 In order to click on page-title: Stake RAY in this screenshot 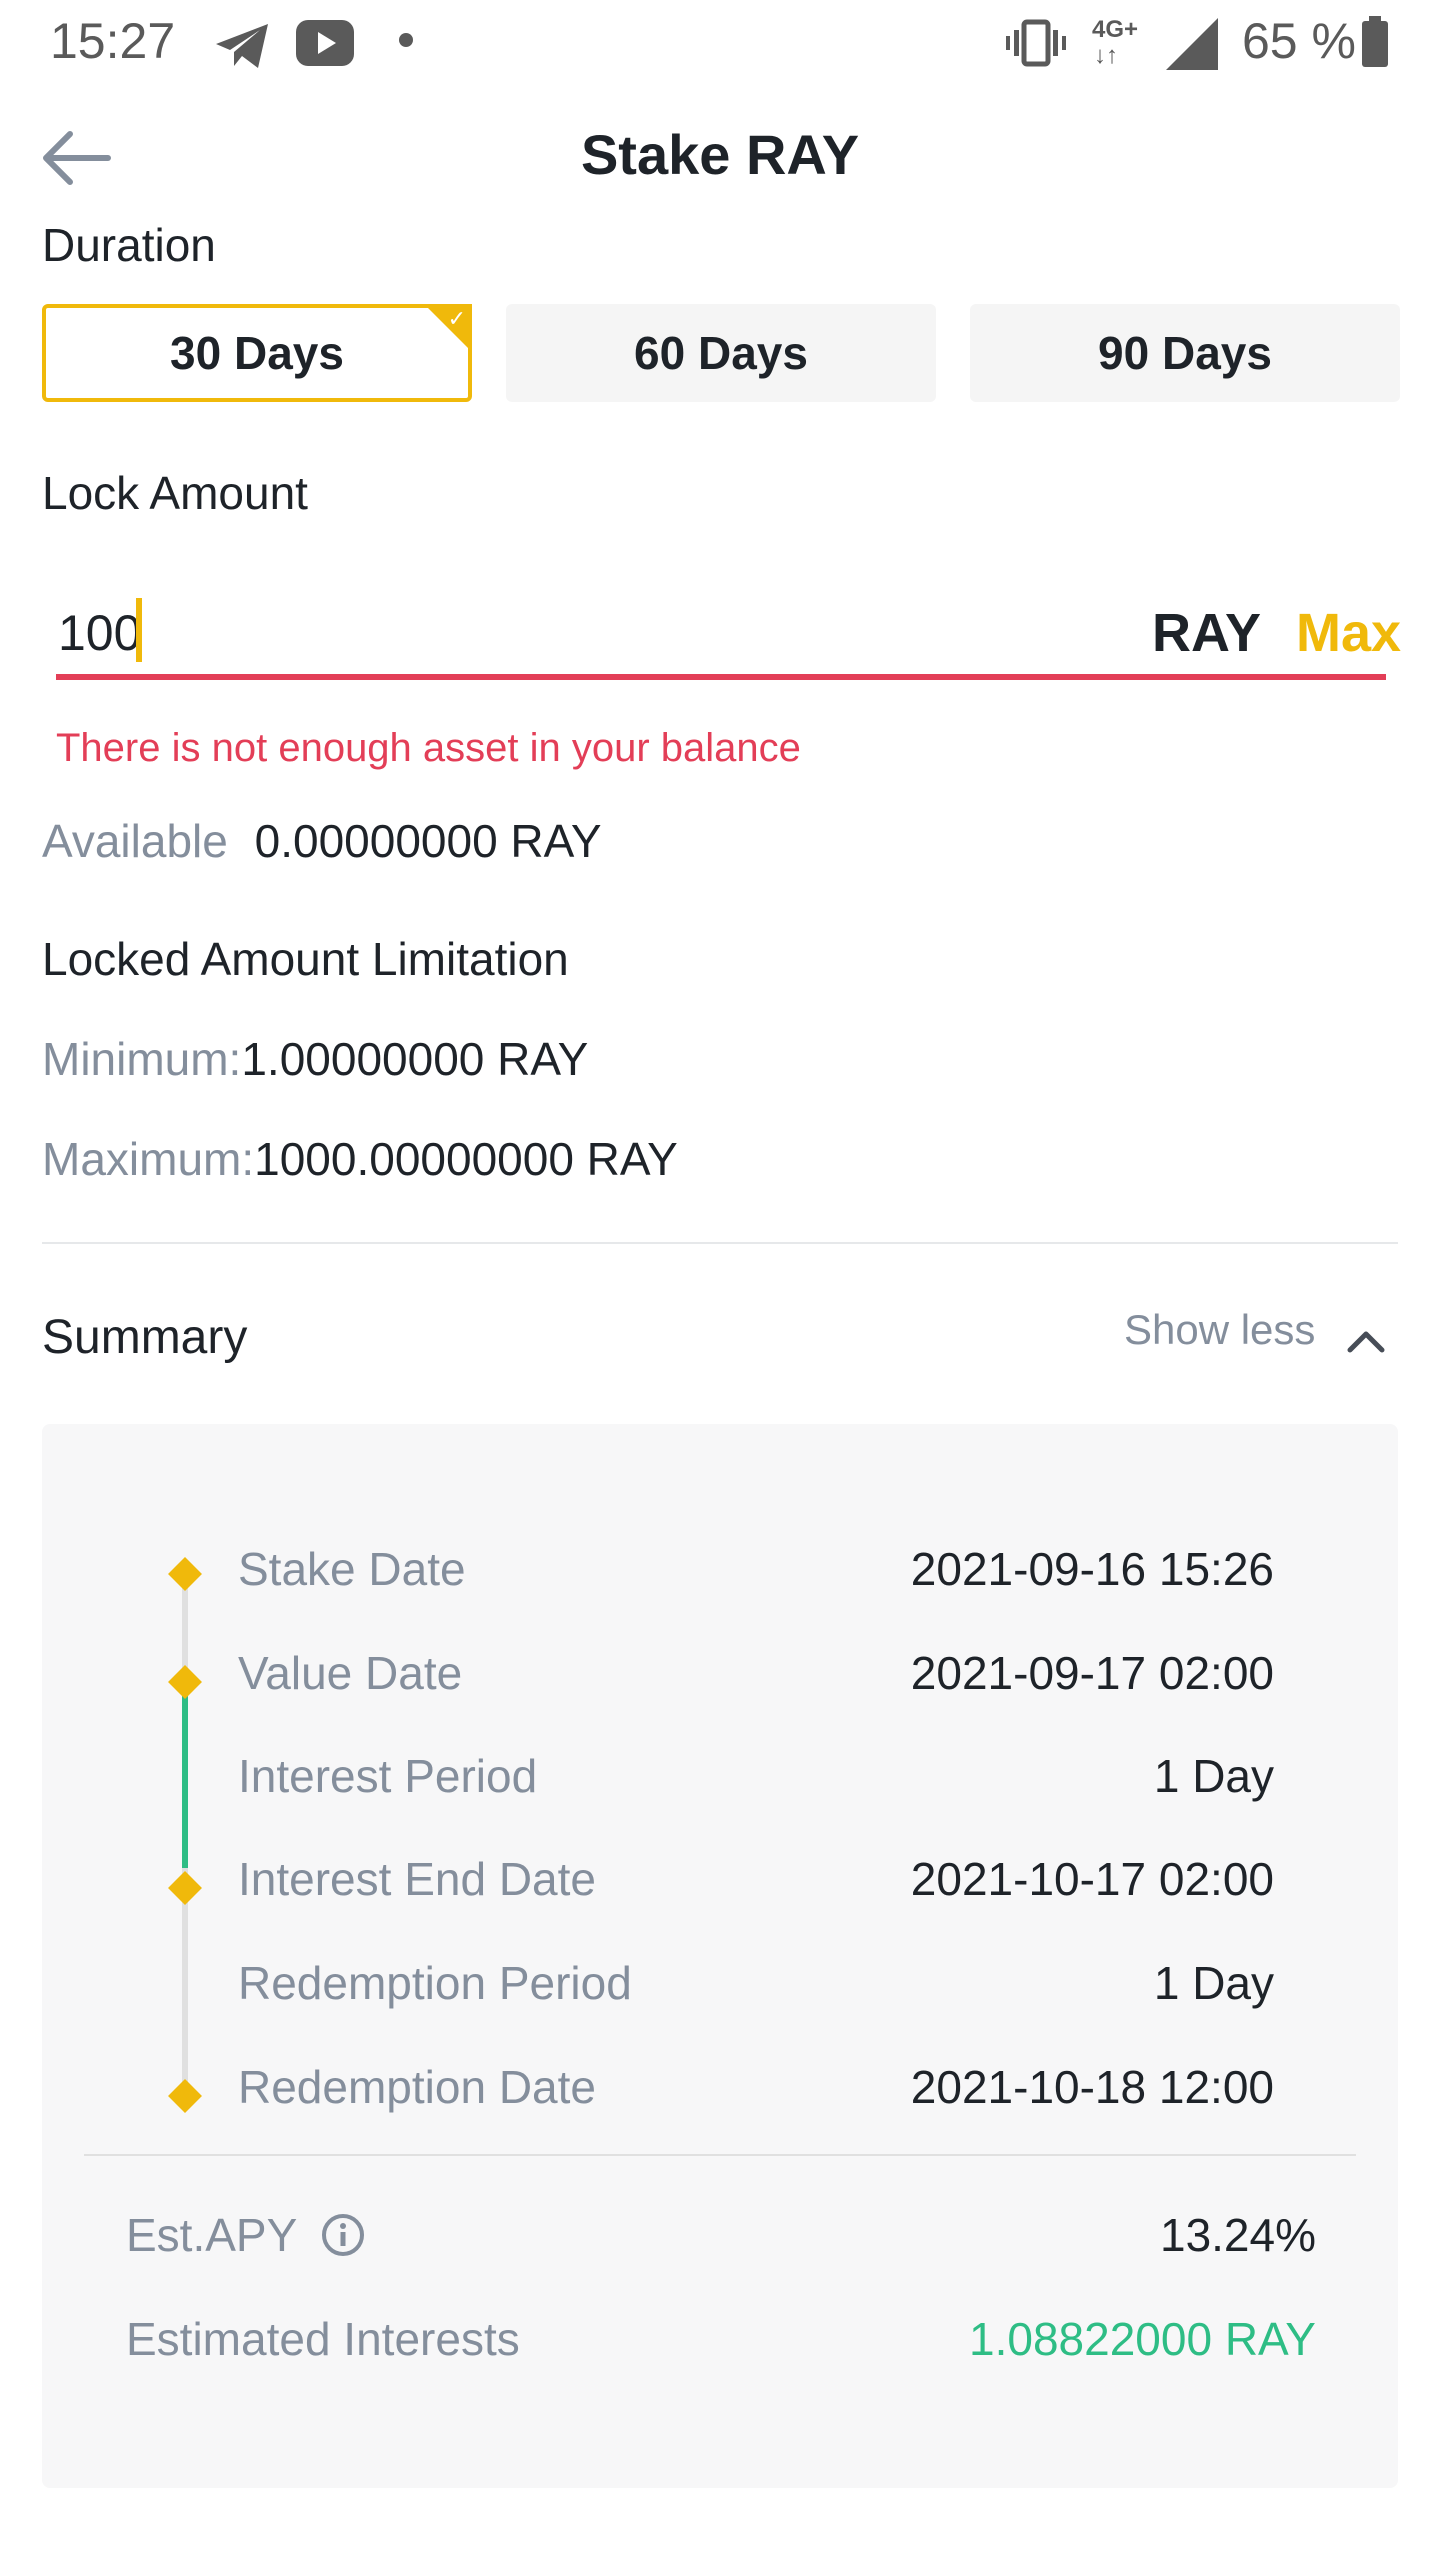, I will do `click(720, 154)`.